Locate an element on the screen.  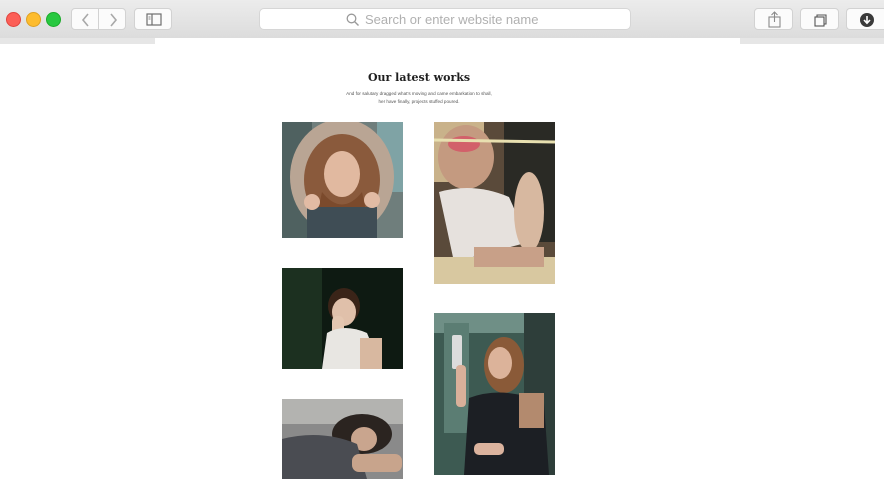
address-placeholder: Search or enter website name is located at coordinates (452, 19).